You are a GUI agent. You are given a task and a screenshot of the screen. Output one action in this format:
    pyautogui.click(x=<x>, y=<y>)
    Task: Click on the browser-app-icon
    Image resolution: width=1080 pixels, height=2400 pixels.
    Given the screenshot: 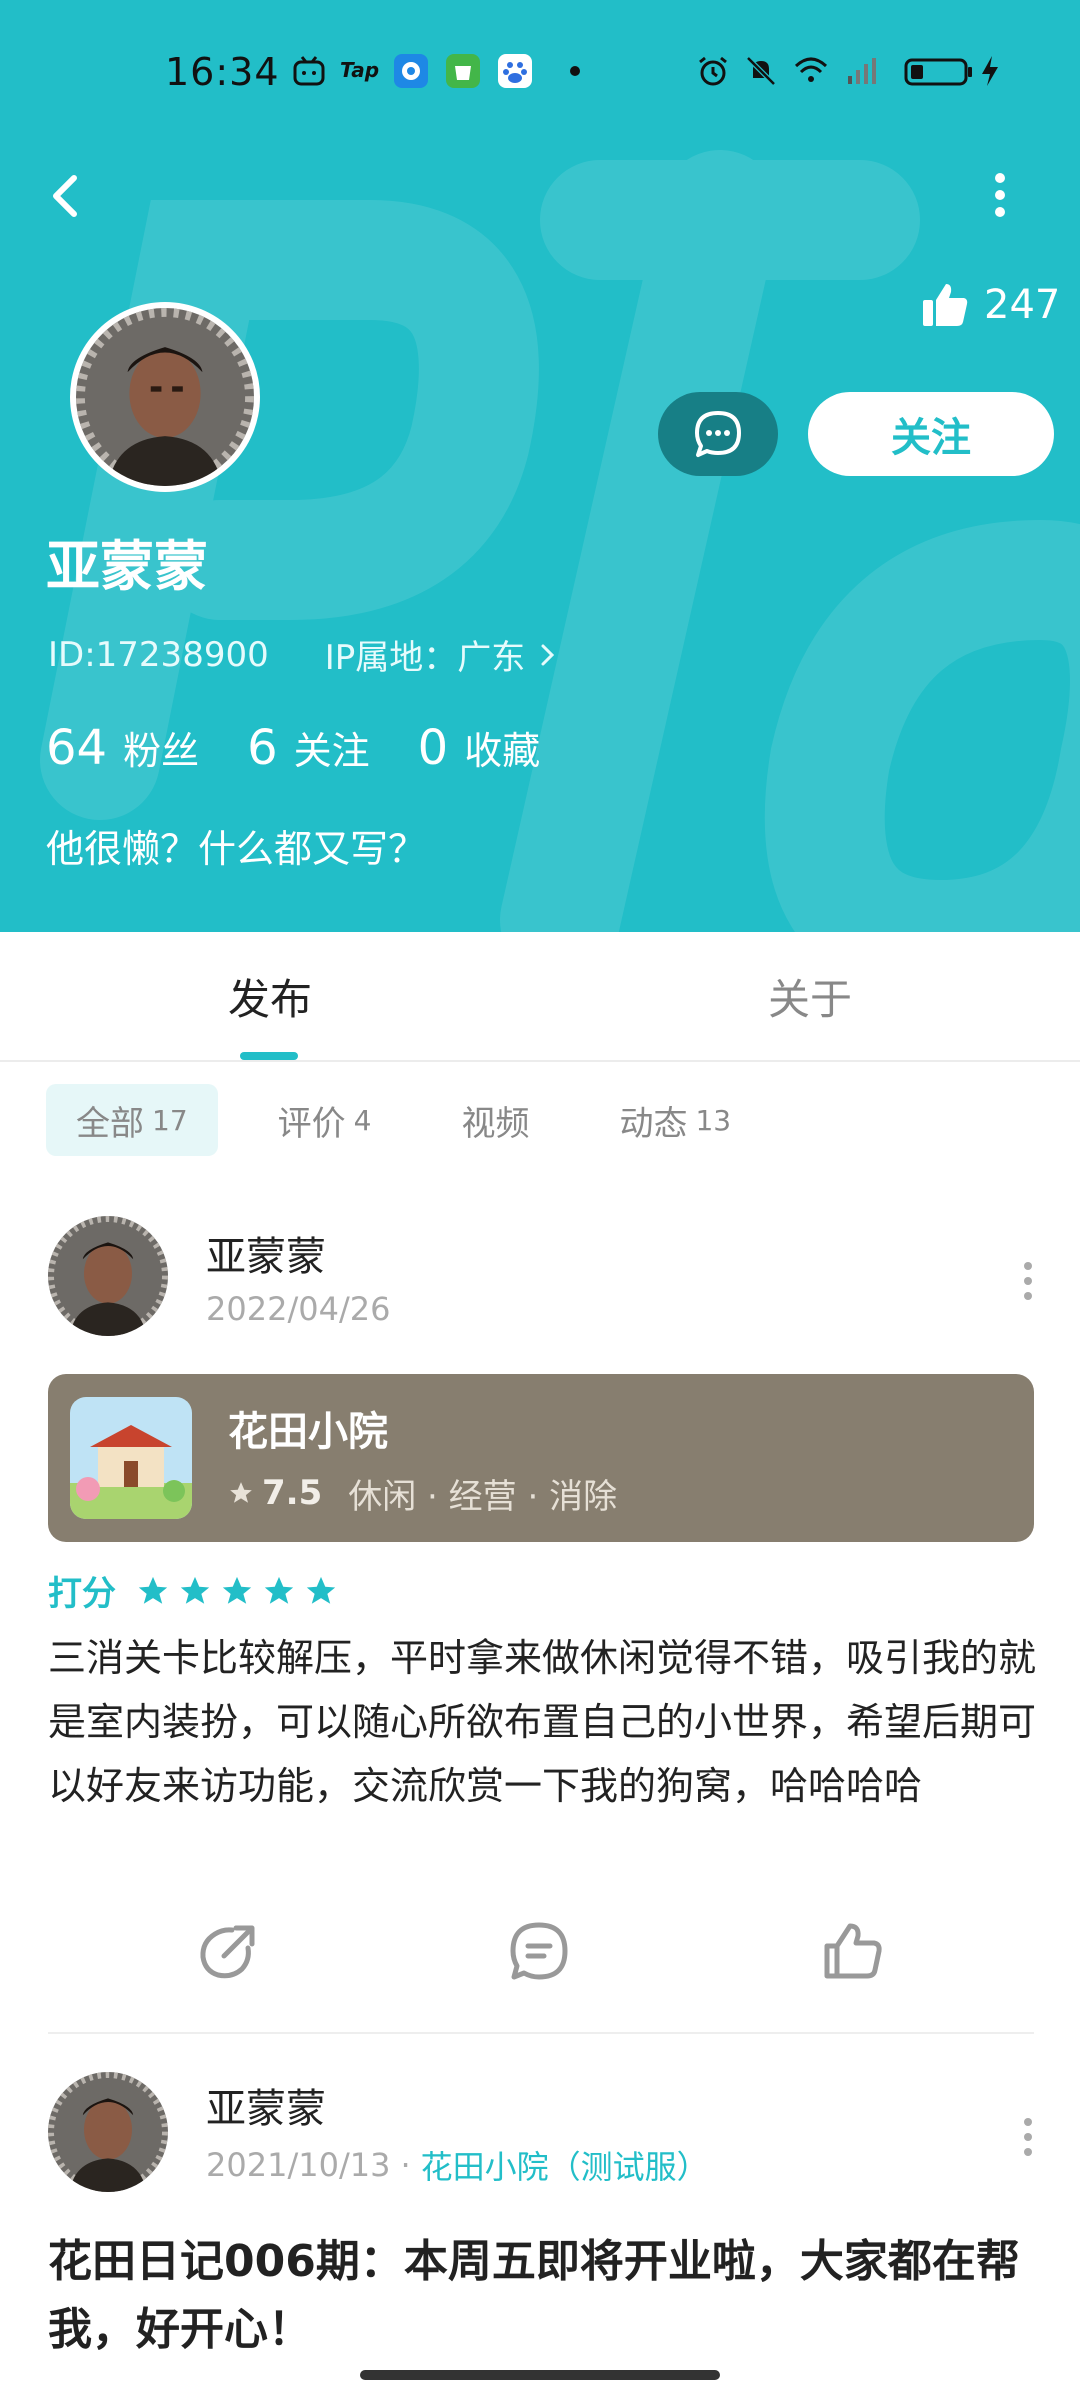 What is the action you would take?
    pyautogui.click(x=411, y=71)
    